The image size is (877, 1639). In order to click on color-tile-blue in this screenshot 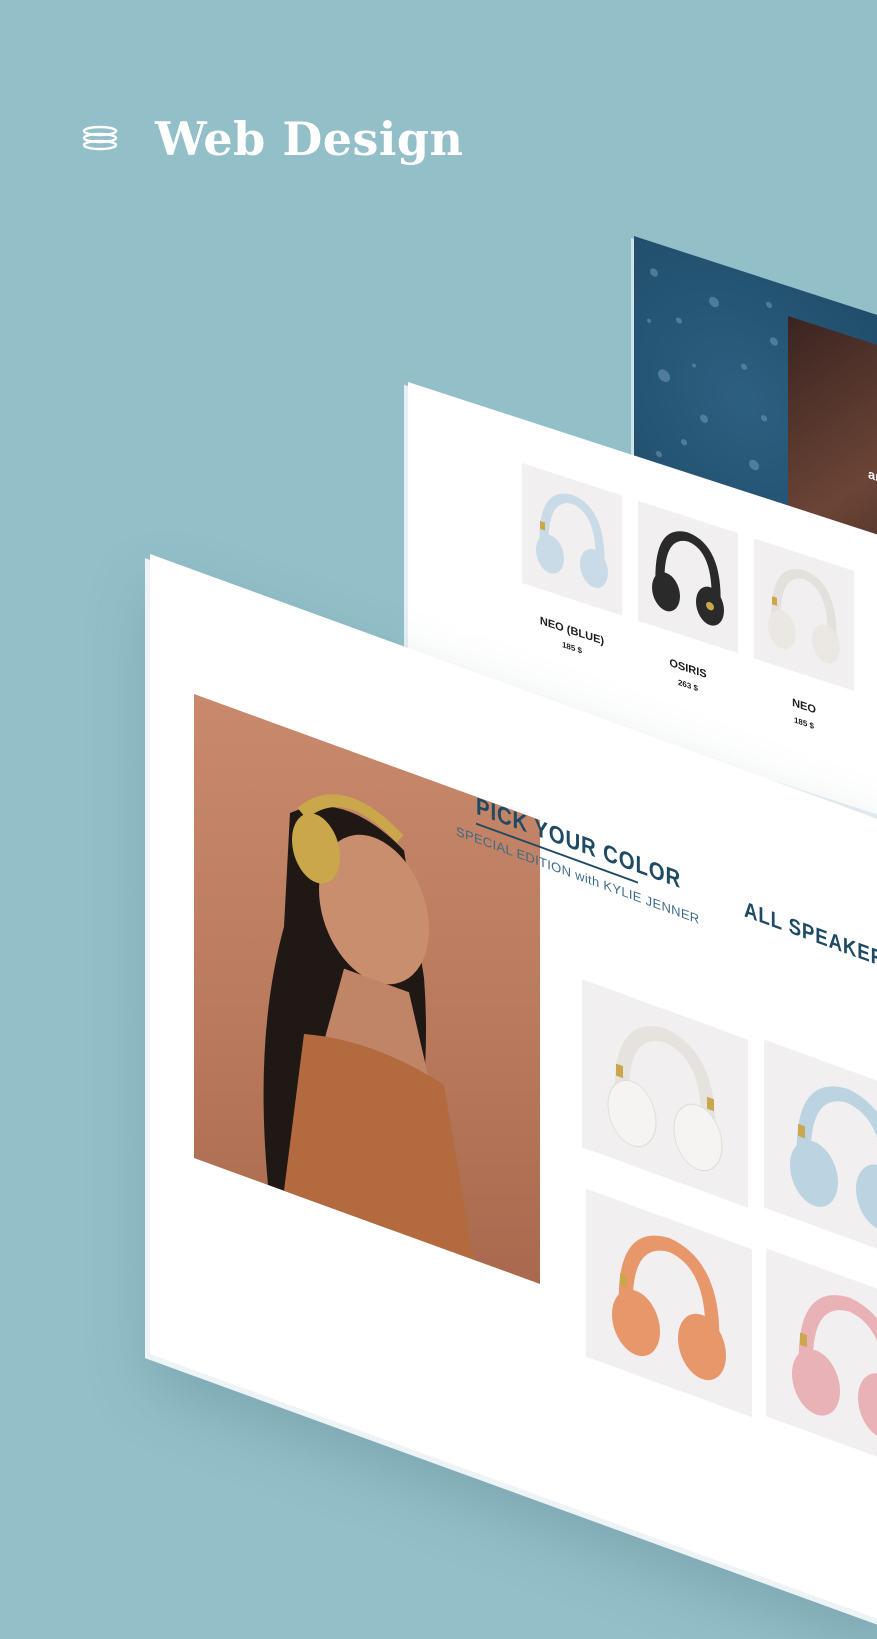, I will do `click(820, 1153)`.